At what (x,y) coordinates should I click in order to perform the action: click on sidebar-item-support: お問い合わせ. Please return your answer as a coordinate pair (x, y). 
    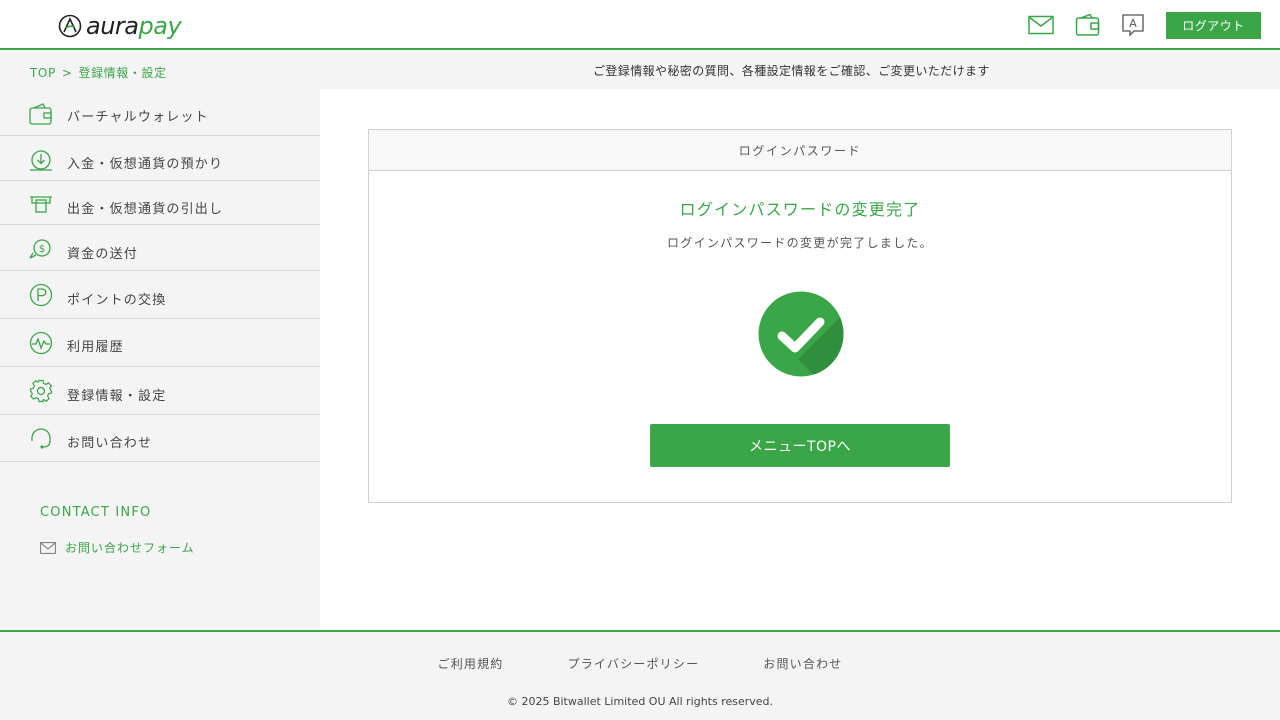
    Looking at the image, I should click on (160, 438).